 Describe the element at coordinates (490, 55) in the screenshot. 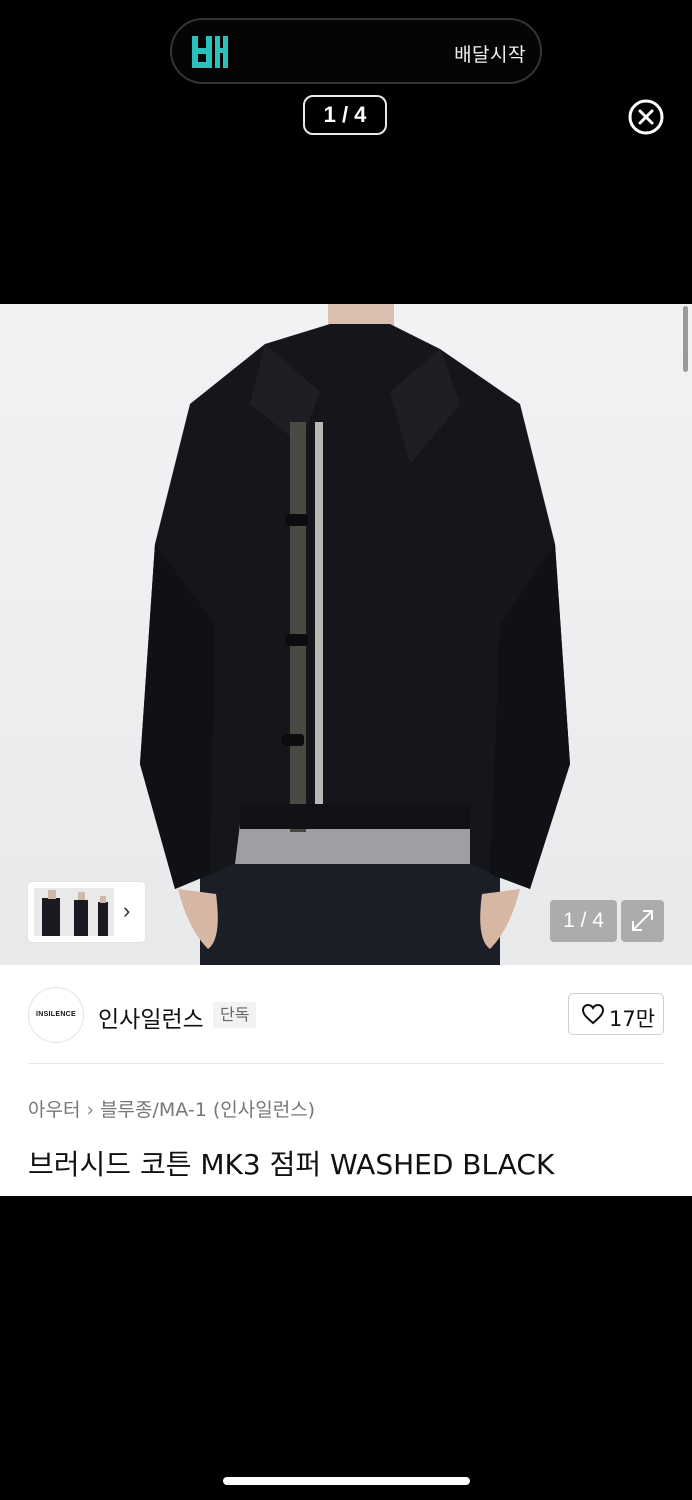

I see `delivery-start-text: 배달시작` at that location.